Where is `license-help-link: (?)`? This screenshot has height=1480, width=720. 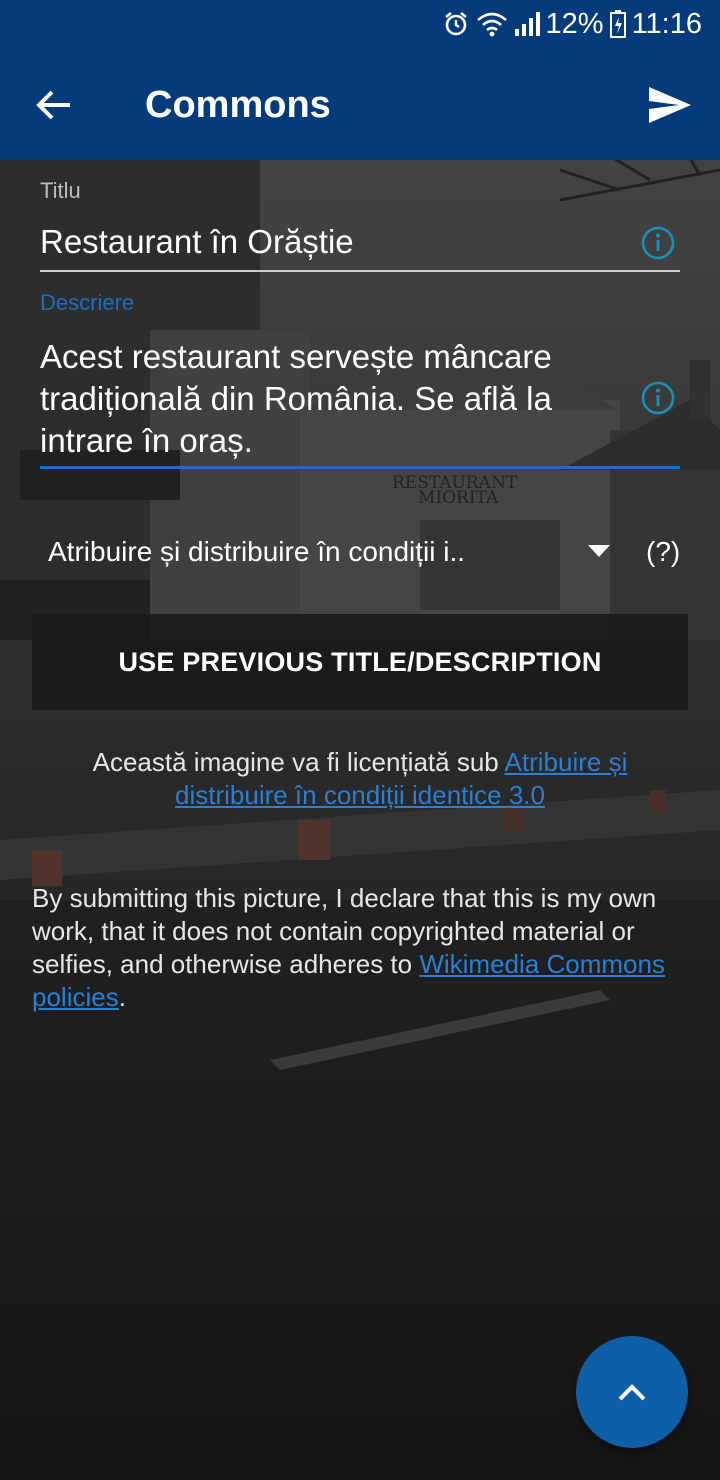 license-help-link: (?) is located at coordinates (663, 552).